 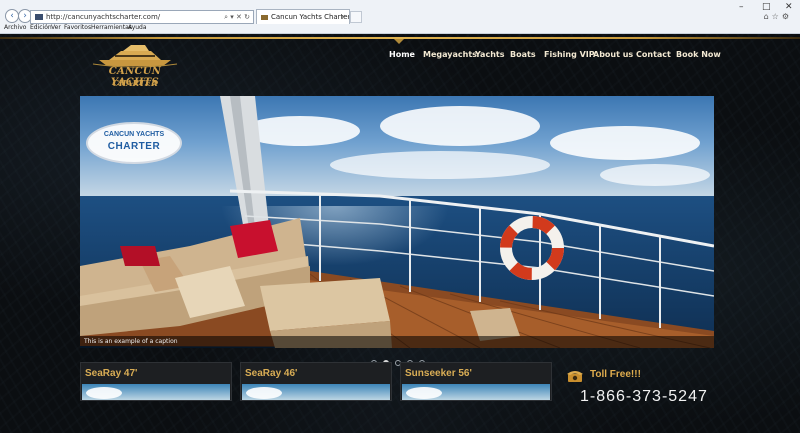 I want to click on browser-tab: Cancun Yachts Charter, Vac... ×, so click(x=303, y=16).